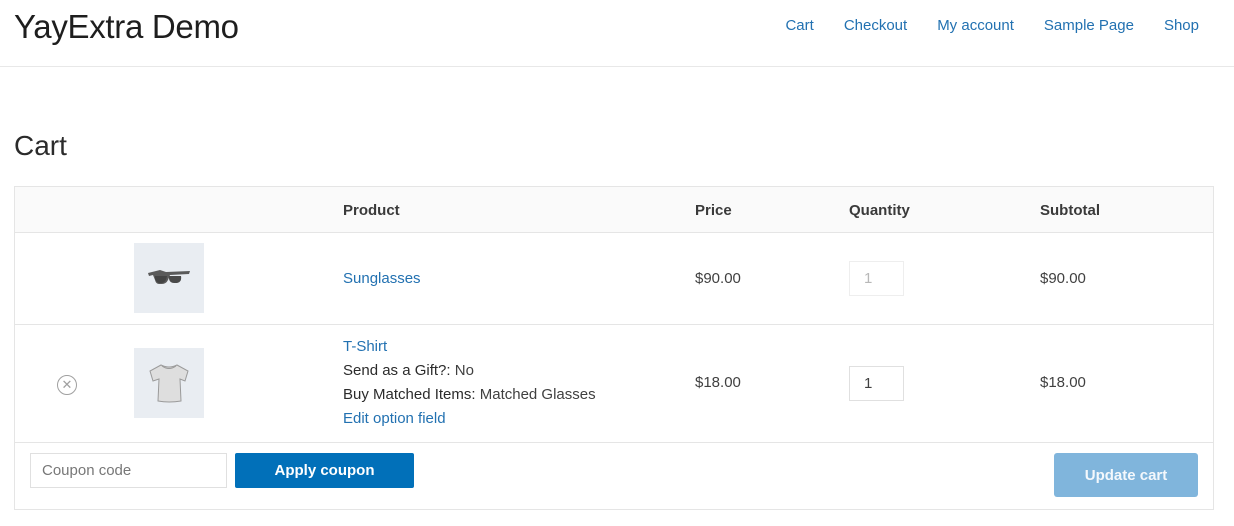 The width and height of the screenshot is (1234, 526). I want to click on sunglasses-icon, so click(169, 277).